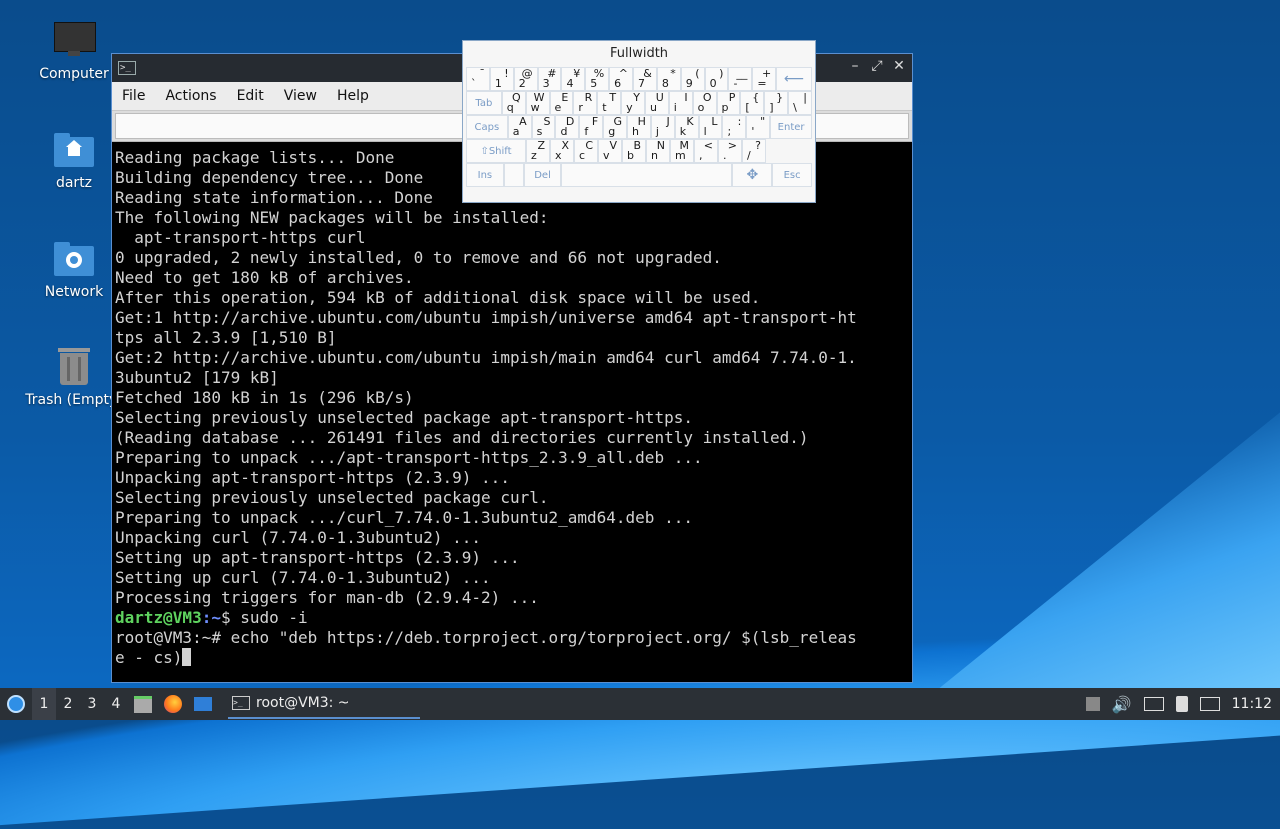 This screenshot has height=829, width=1280. I want to click on key-del: Del, so click(542, 175).